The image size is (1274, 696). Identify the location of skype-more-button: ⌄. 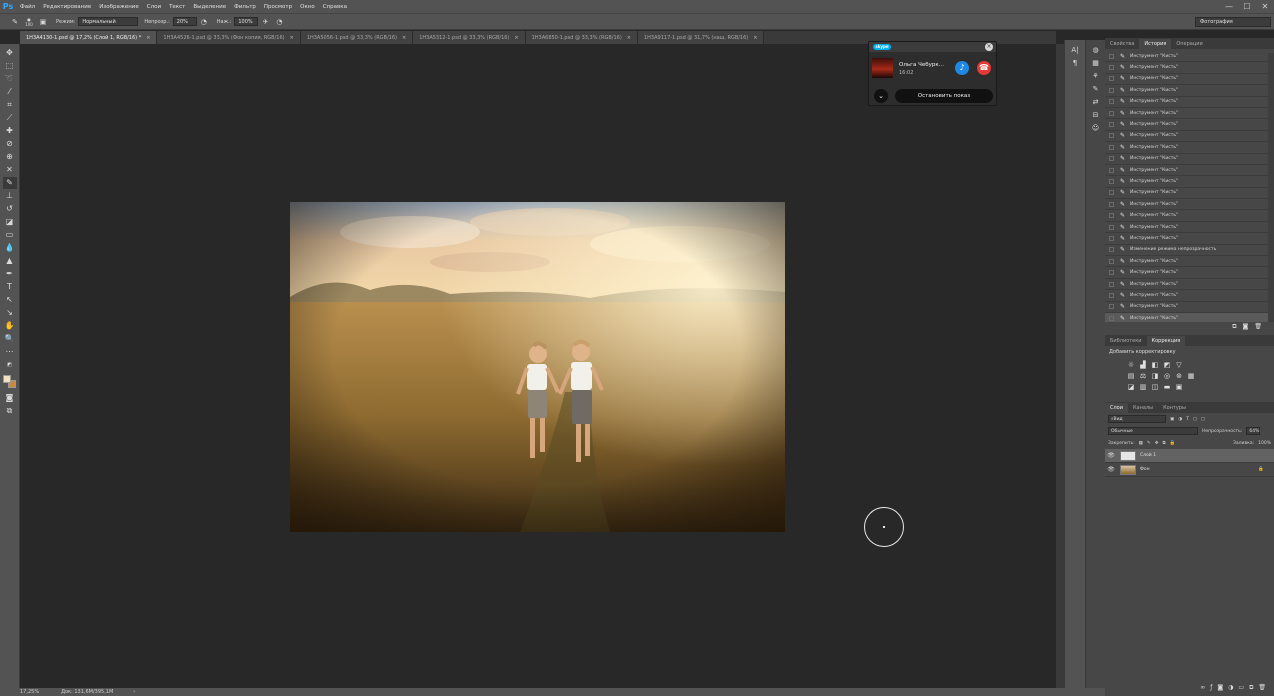
(881, 96).